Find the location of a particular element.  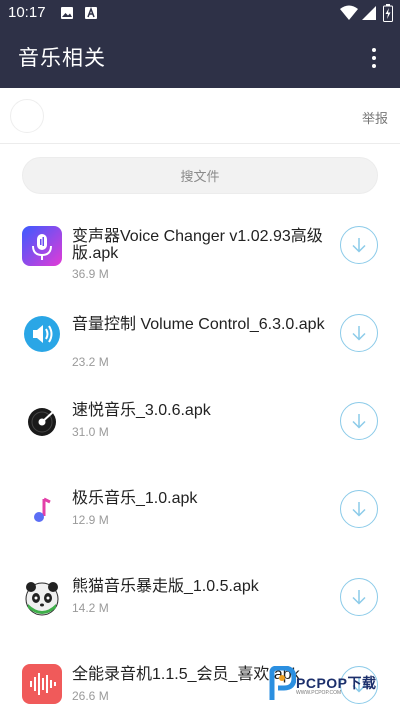

page-title: 音乐相关 is located at coordinates (62, 58).